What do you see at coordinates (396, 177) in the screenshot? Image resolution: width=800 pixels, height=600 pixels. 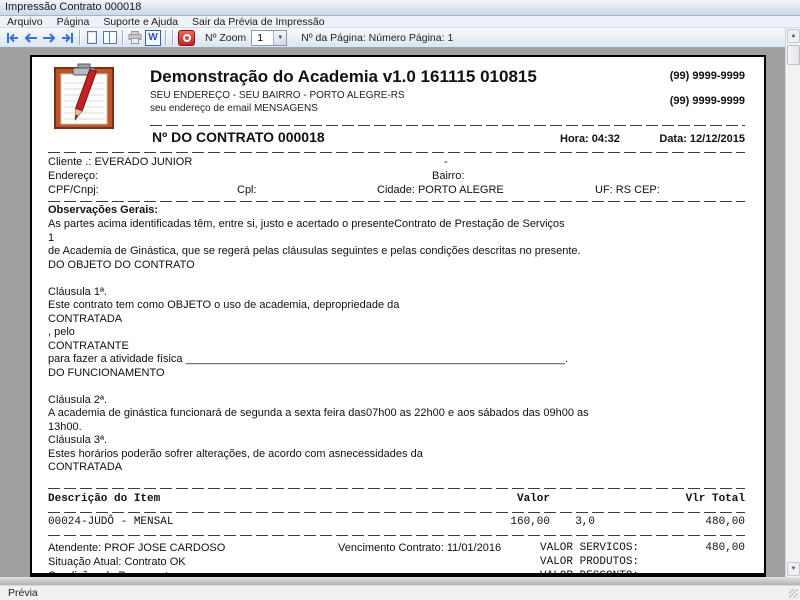 I see `client-row-2: Endereço: Bairro:` at bounding box center [396, 177].